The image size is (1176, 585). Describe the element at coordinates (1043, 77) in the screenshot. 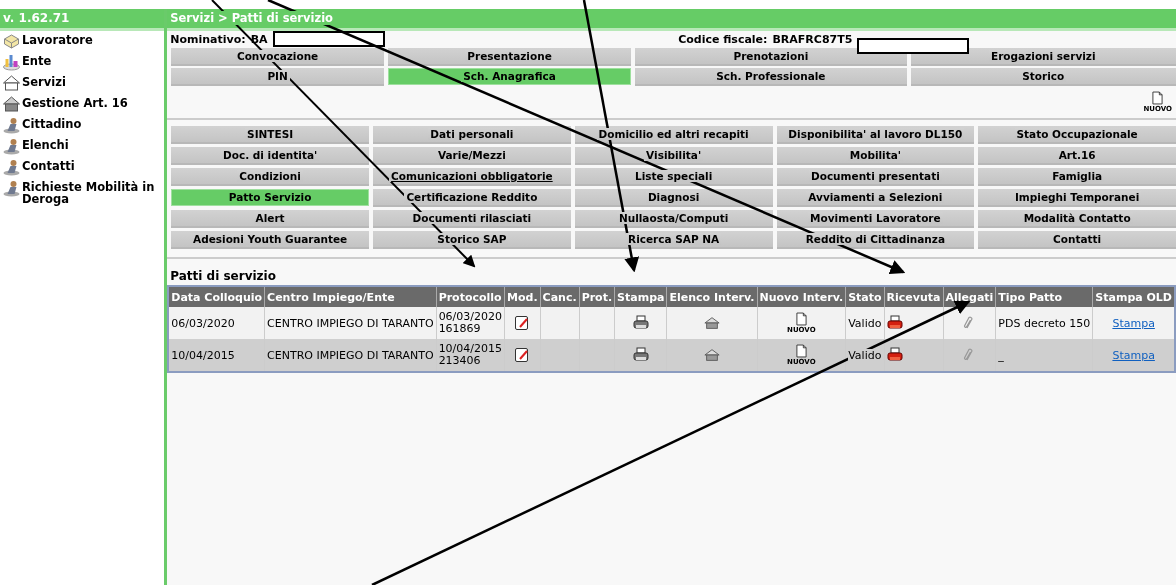

I see `tab: Storico` at that location.